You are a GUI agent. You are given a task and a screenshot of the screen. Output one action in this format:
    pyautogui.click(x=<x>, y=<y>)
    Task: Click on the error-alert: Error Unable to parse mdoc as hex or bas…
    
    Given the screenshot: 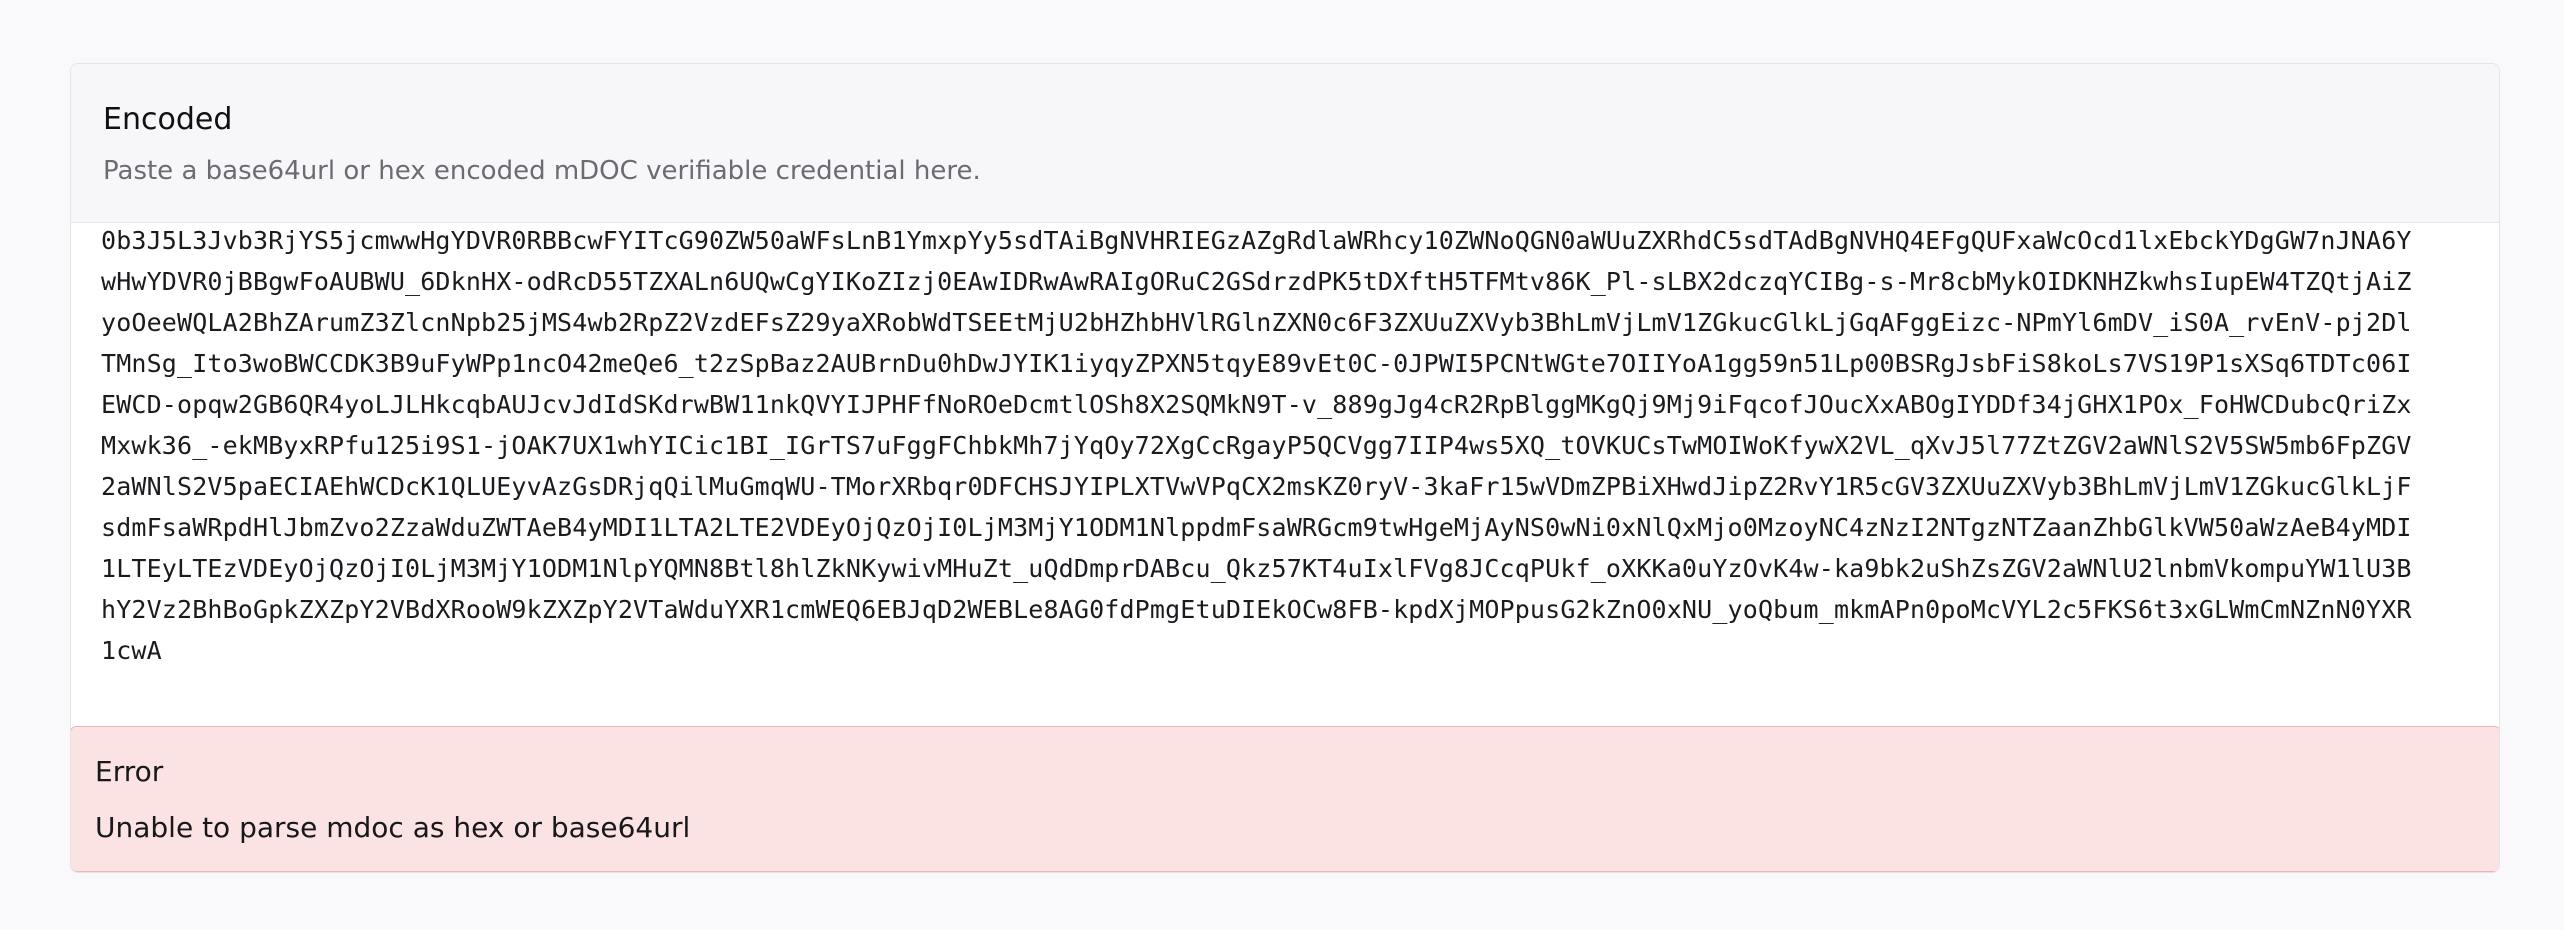 What is the action you would take?
    pyautogui.click(x=1285, y=799)
    